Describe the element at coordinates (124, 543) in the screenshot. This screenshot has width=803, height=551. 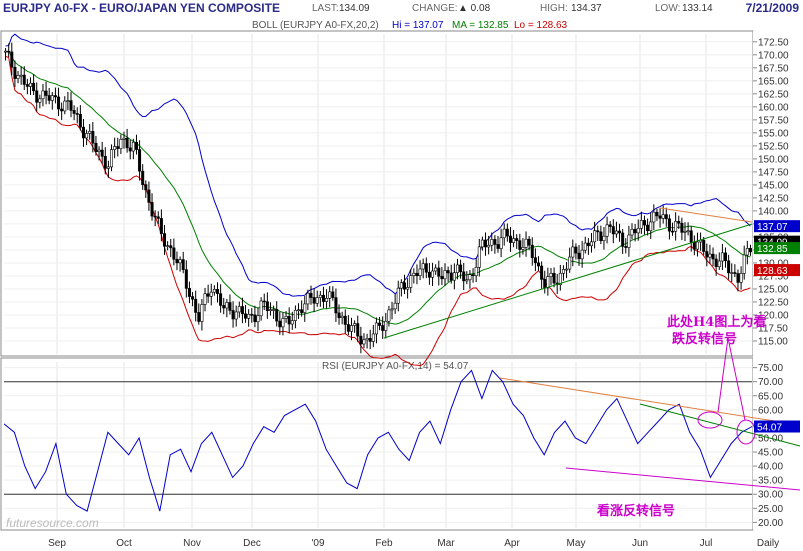
I see `x-tick-label: Oct` at that location.